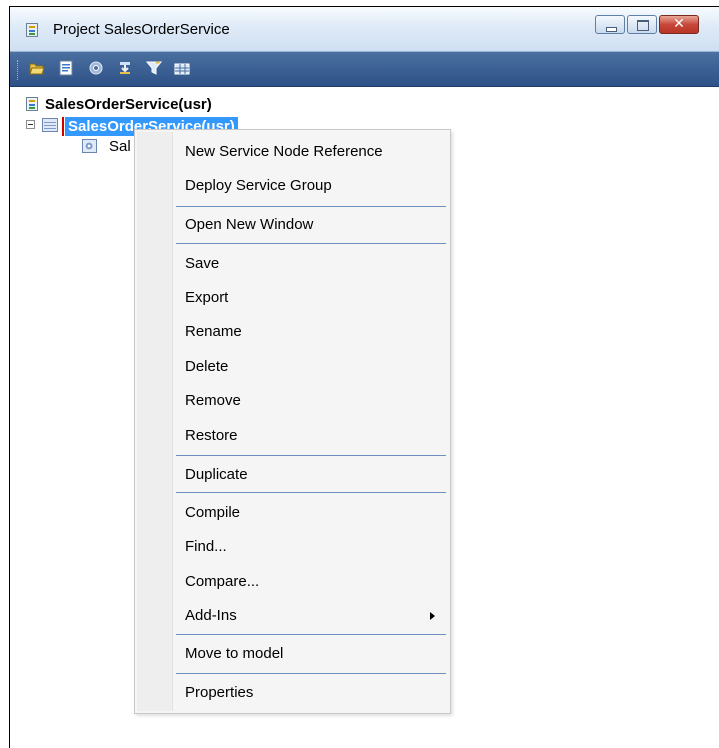 The width and height of the screenshot is (719, 748). What do you see at coordinates (610, 24) in the screenshot?
I see `minimize-button` at bounding box center [610, 24].